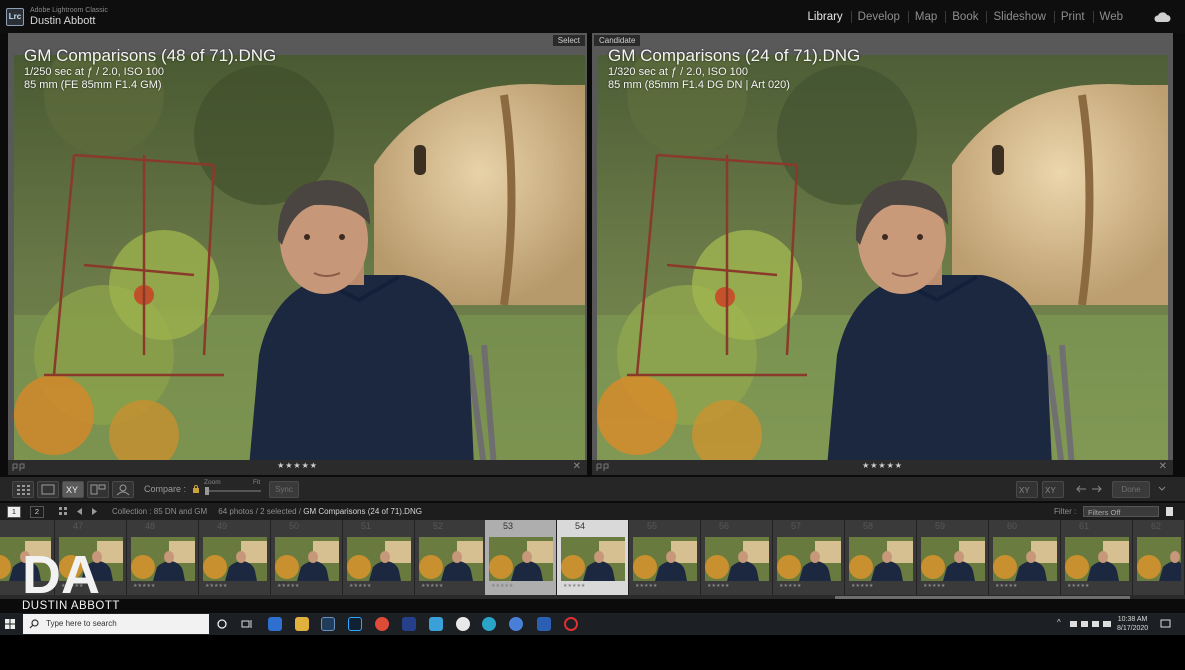  Describe the element at coordinates (150, 55) in the screenshot. I see `select-filename: GM Comparisons (48 of 71).DNG` at that location.